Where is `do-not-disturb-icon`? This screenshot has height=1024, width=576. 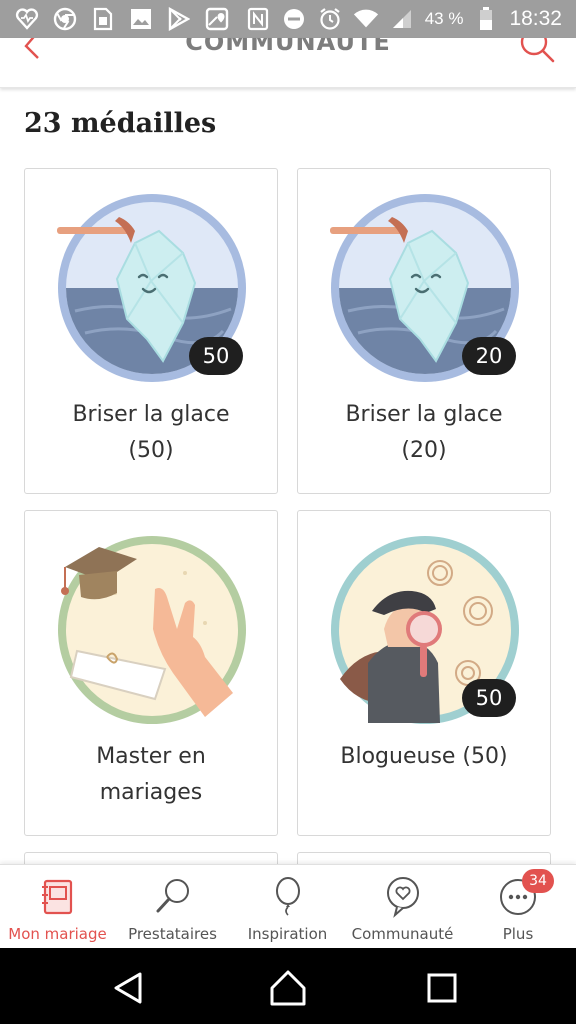 do-not-disturb-icon is located at coordinates (294, 19).